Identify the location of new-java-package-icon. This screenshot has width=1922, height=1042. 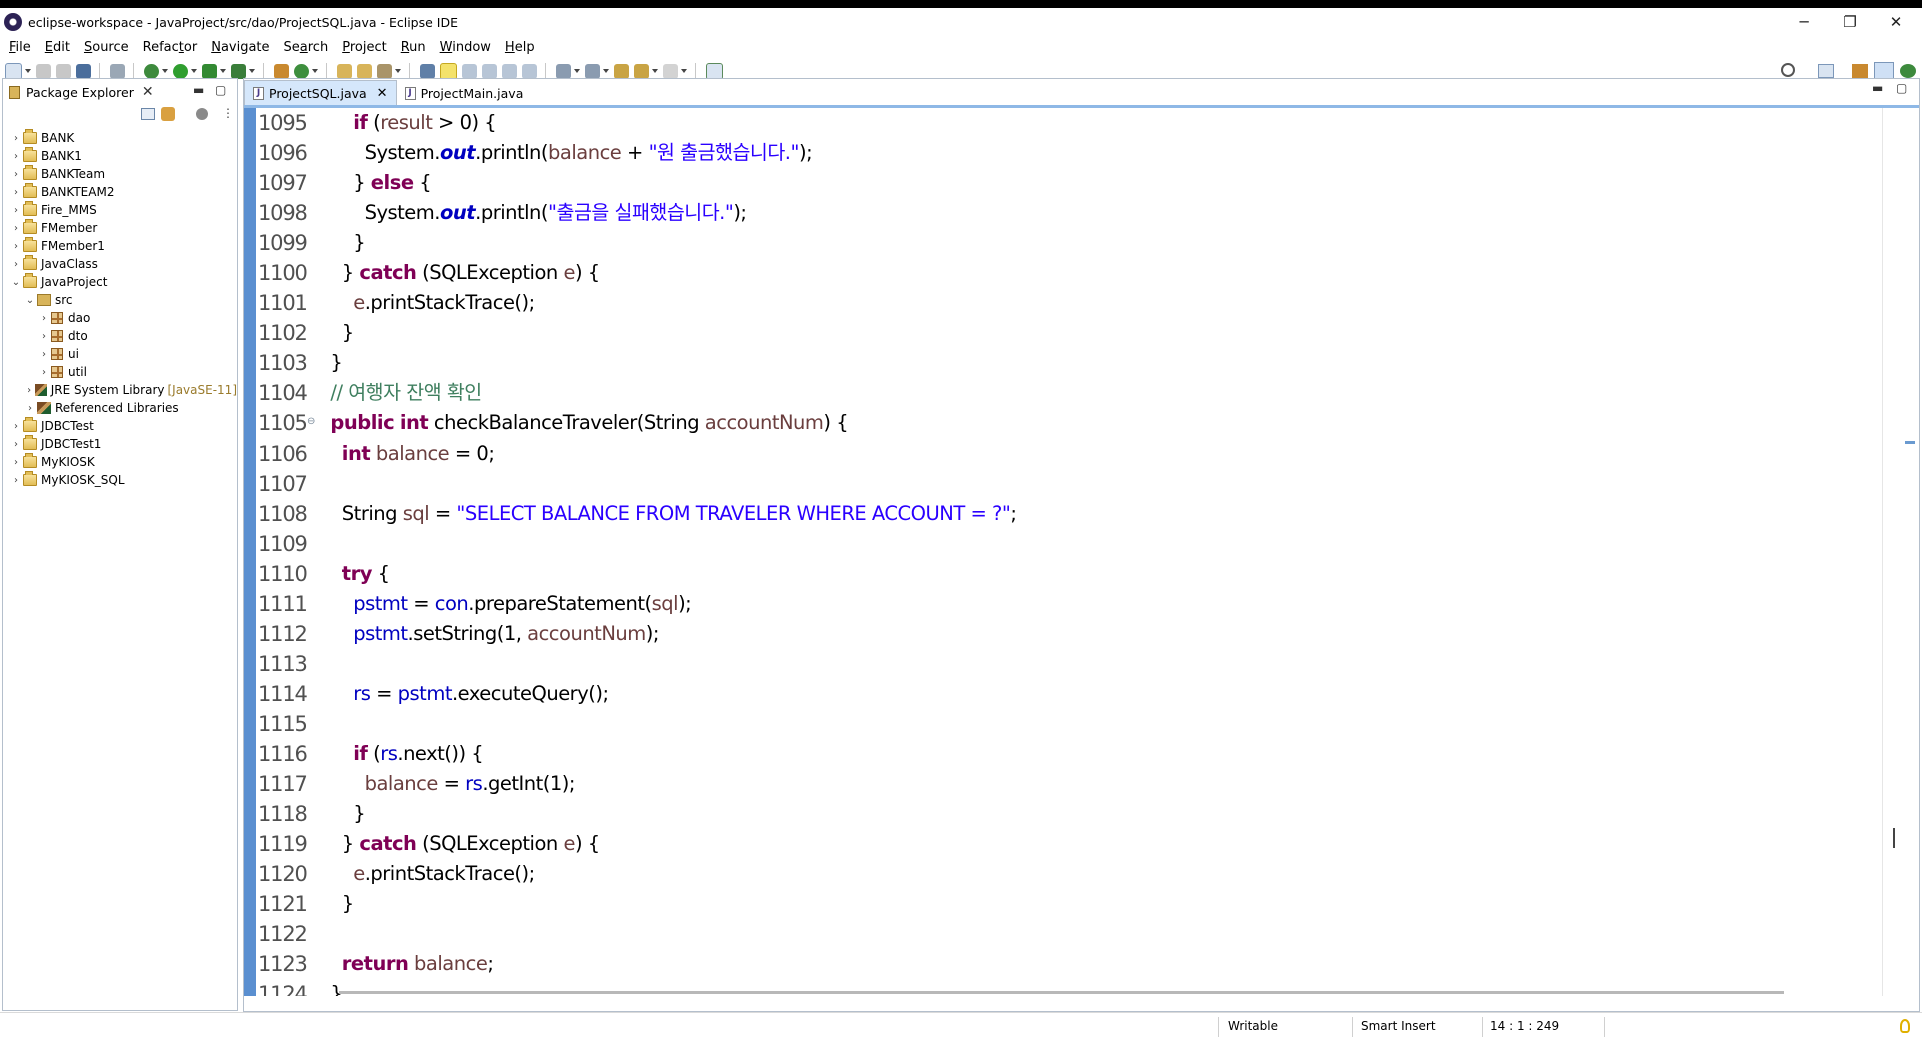
(281, 71).